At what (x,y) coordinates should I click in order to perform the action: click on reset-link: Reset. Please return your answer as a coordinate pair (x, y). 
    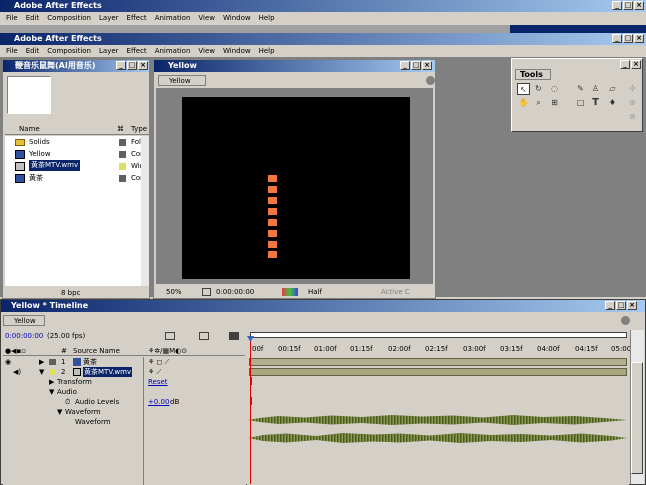
    Looking at the image, I should click on (158, 382).